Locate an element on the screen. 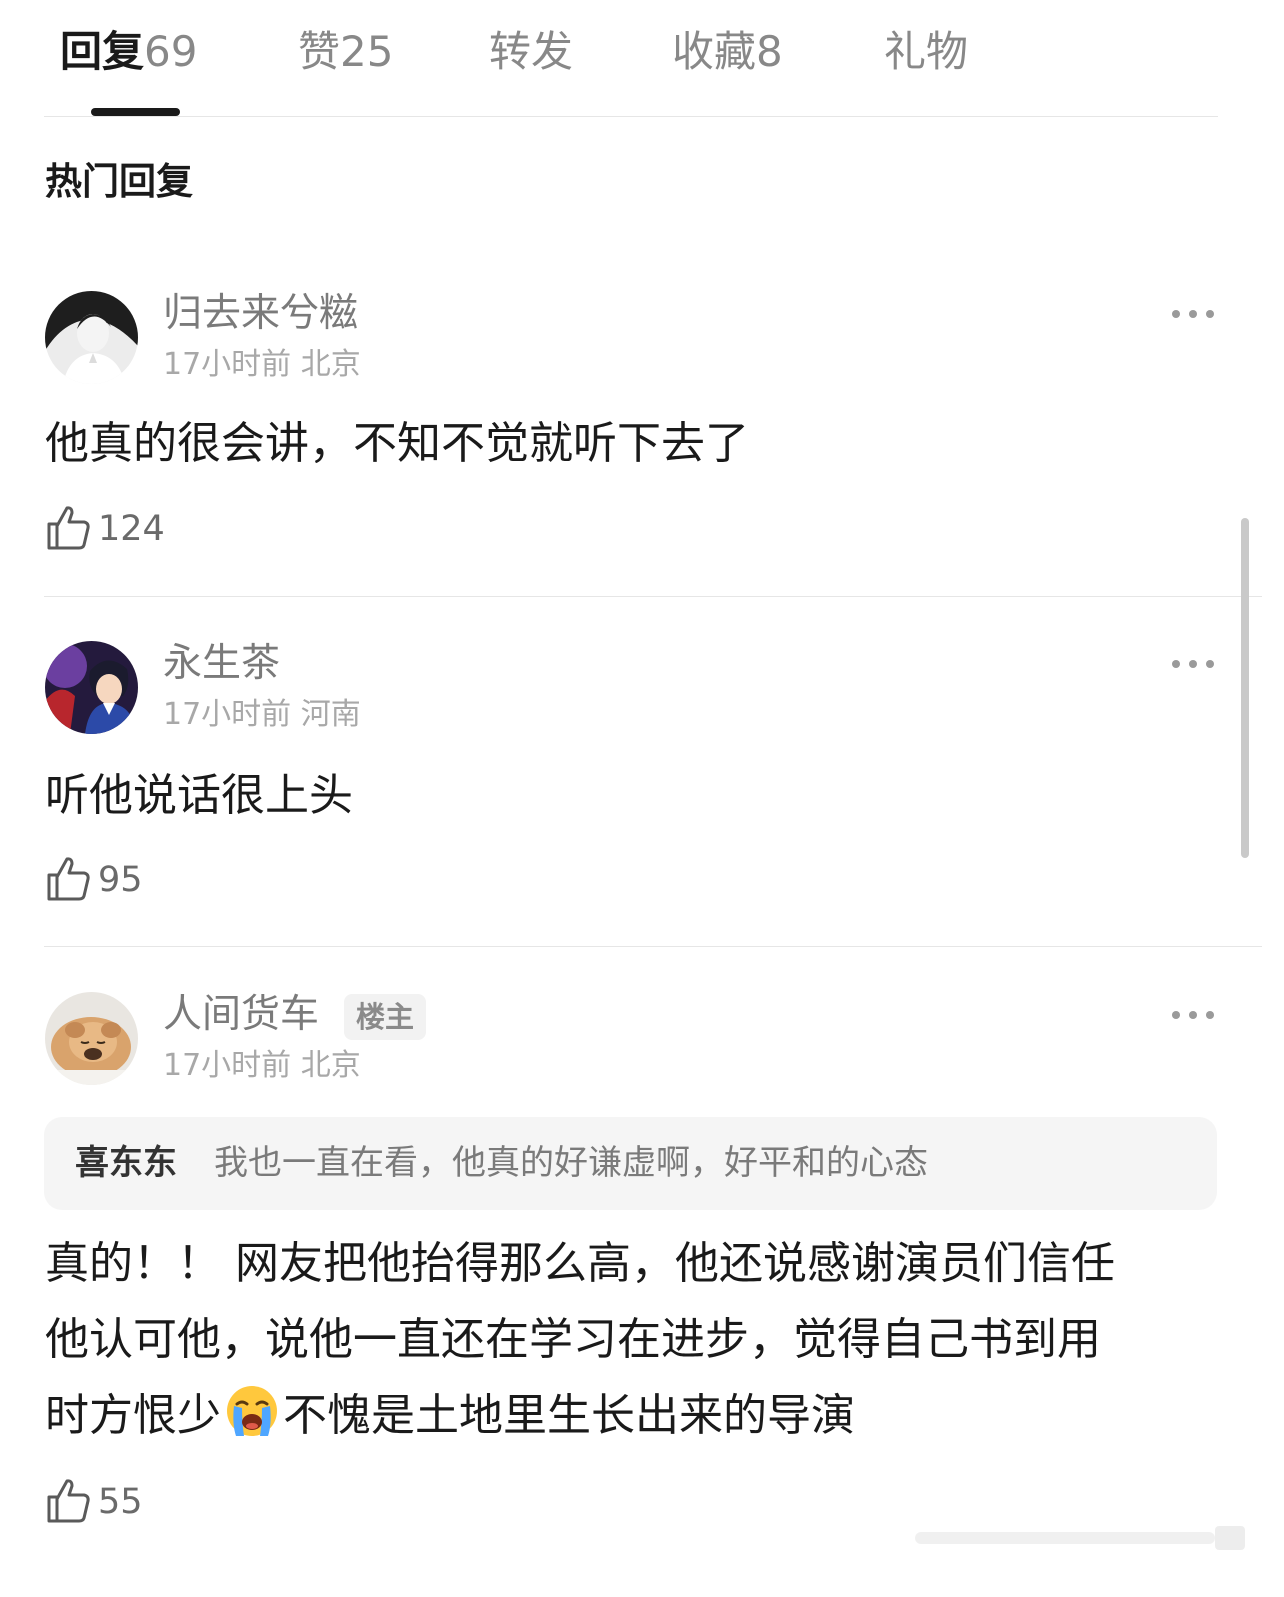 The image size is (1284, 1597). username: 人间货车 is located at coordinates (241, 1015).